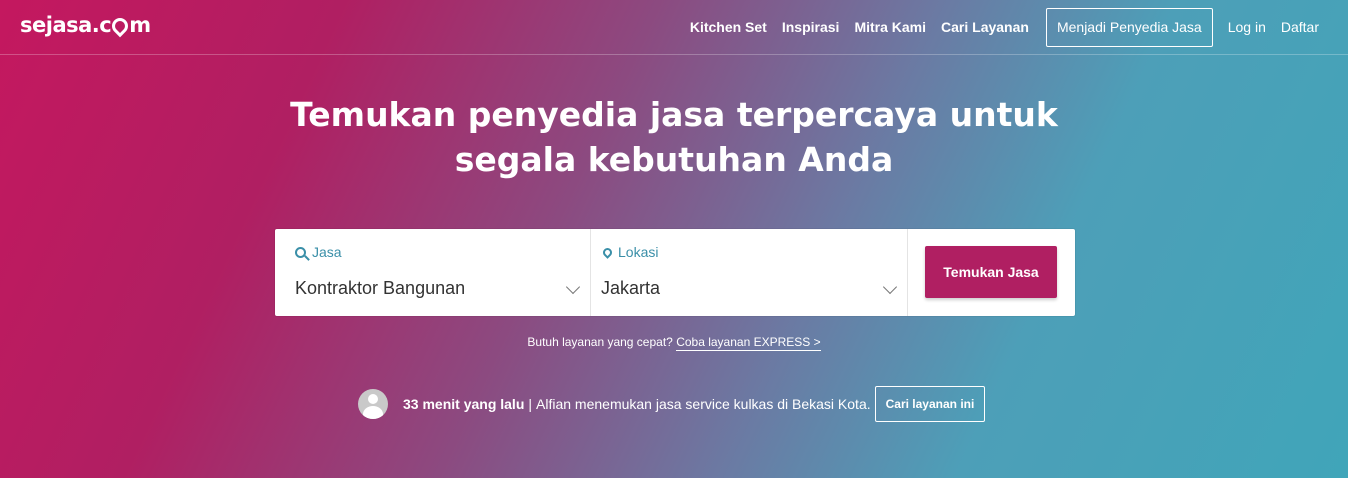 The height and width of the screenshot is (478, 1348). I want to click on service-label: Jasa, so click(318, 252).